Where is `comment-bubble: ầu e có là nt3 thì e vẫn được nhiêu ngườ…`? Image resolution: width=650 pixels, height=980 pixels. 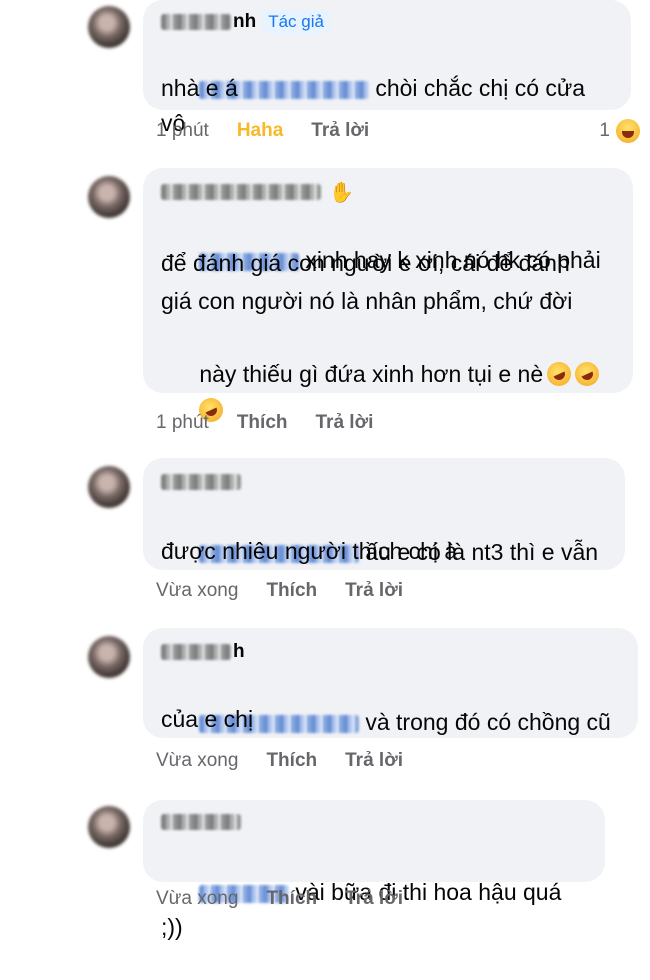 comment-bubble: ầu e có là nt3 thì e vẫn được nhiêu ngườ… is located at coordinates (384, 514).